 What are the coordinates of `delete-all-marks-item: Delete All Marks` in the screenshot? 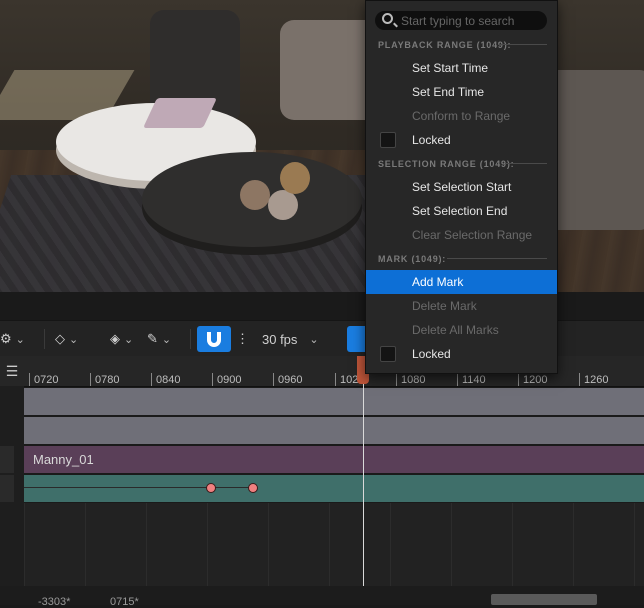 It's located at (461, 330).